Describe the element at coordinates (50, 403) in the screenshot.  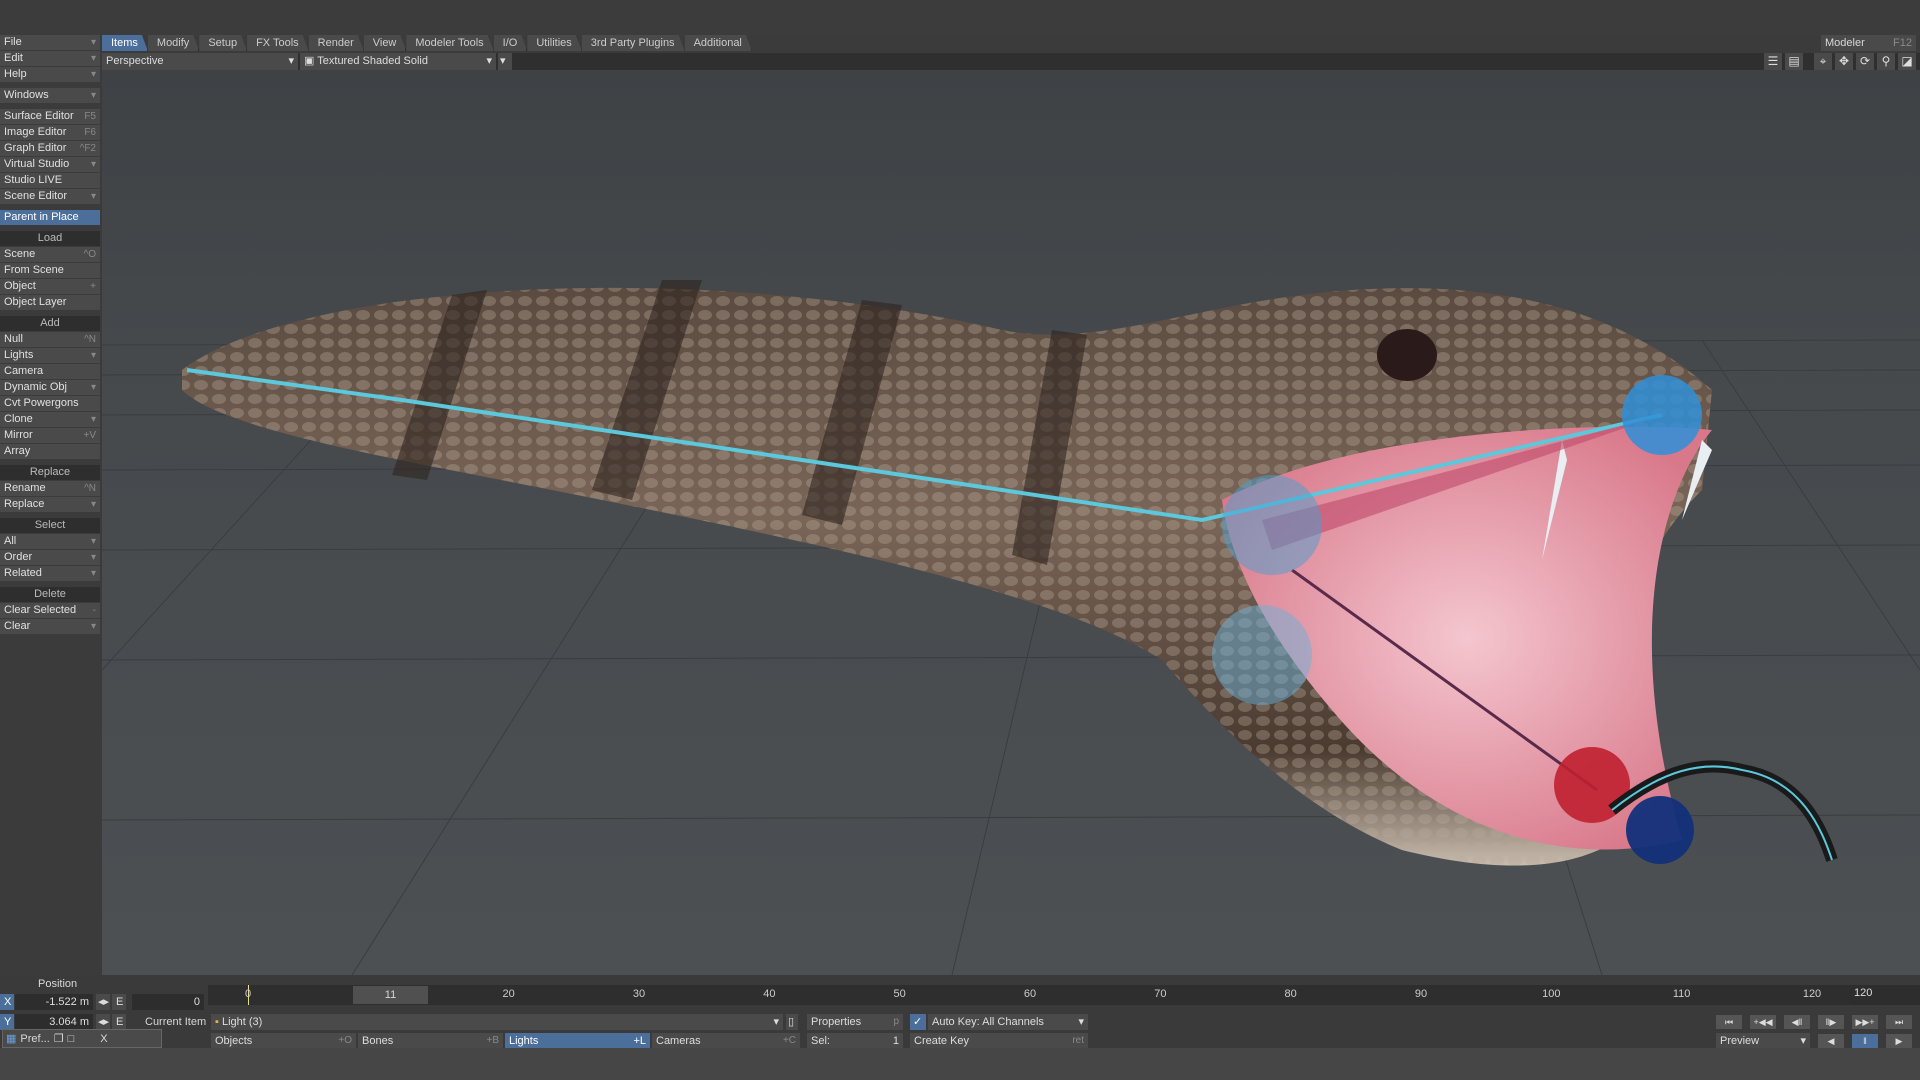
I see `sidebar-item-cvt-powergons: Cvt Powergons` at that location.